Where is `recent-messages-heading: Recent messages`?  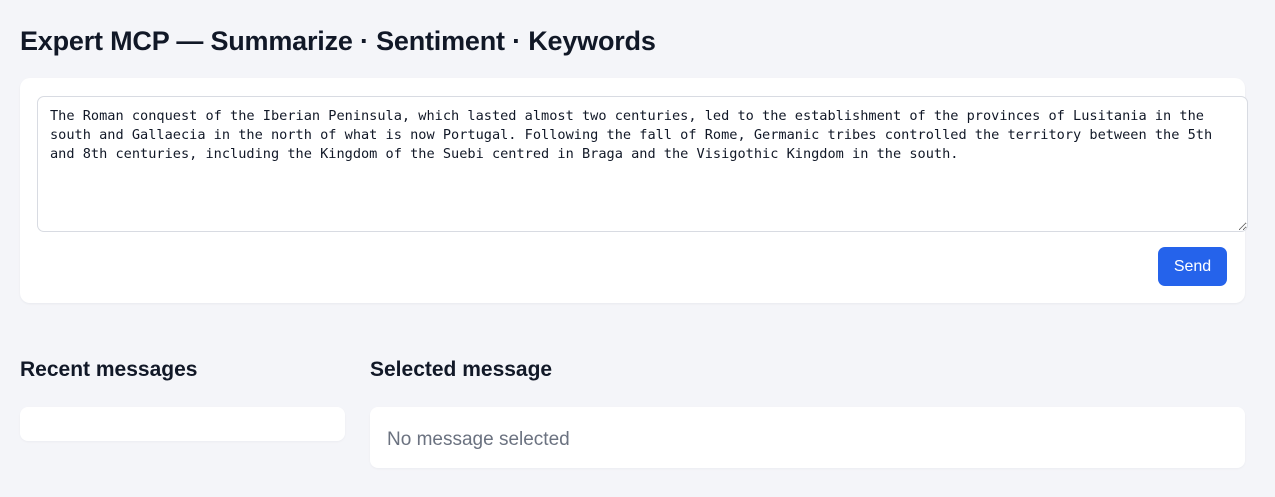
recent-messages-heading: Recent messages is located at coordinates (109, 369).